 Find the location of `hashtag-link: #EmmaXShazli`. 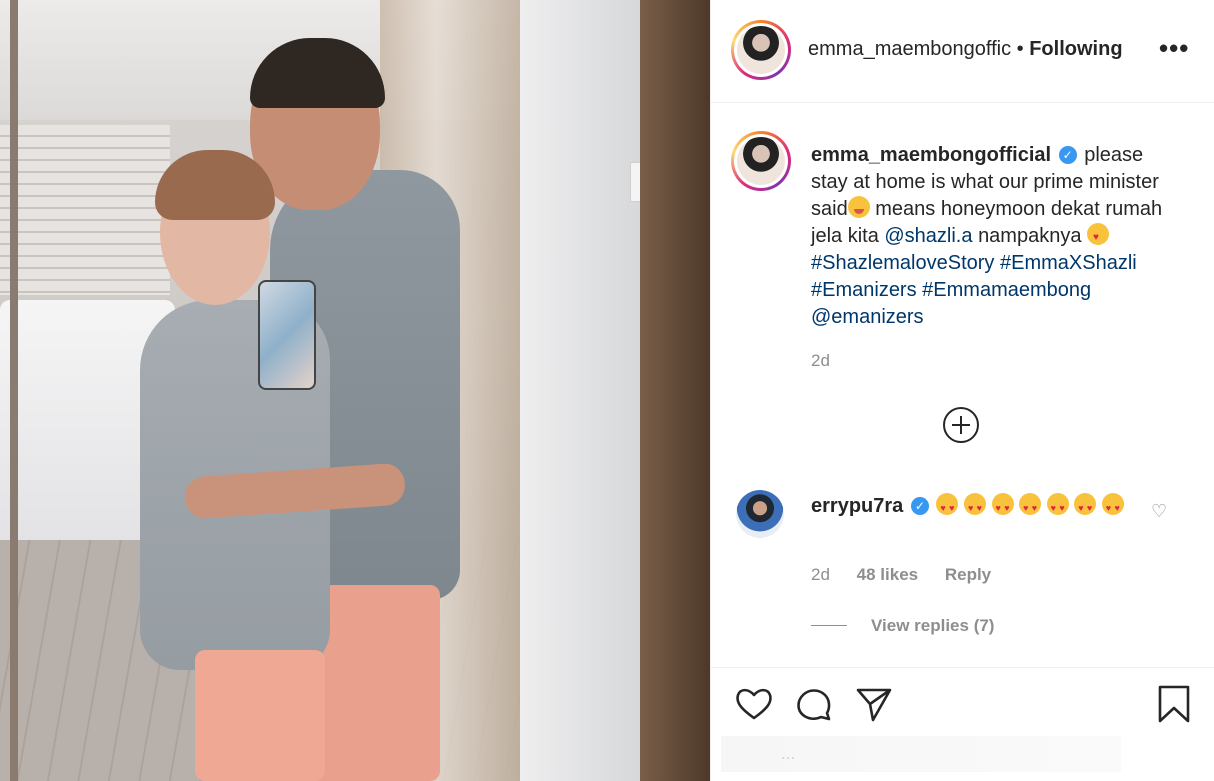

hashtag-link: #EmmaXShazli is located at coordinates (1068, 263).